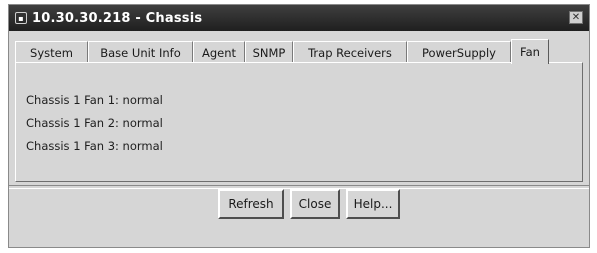 The image size is (597, 253). I want to click on tab-system: System, so click(51, 52).